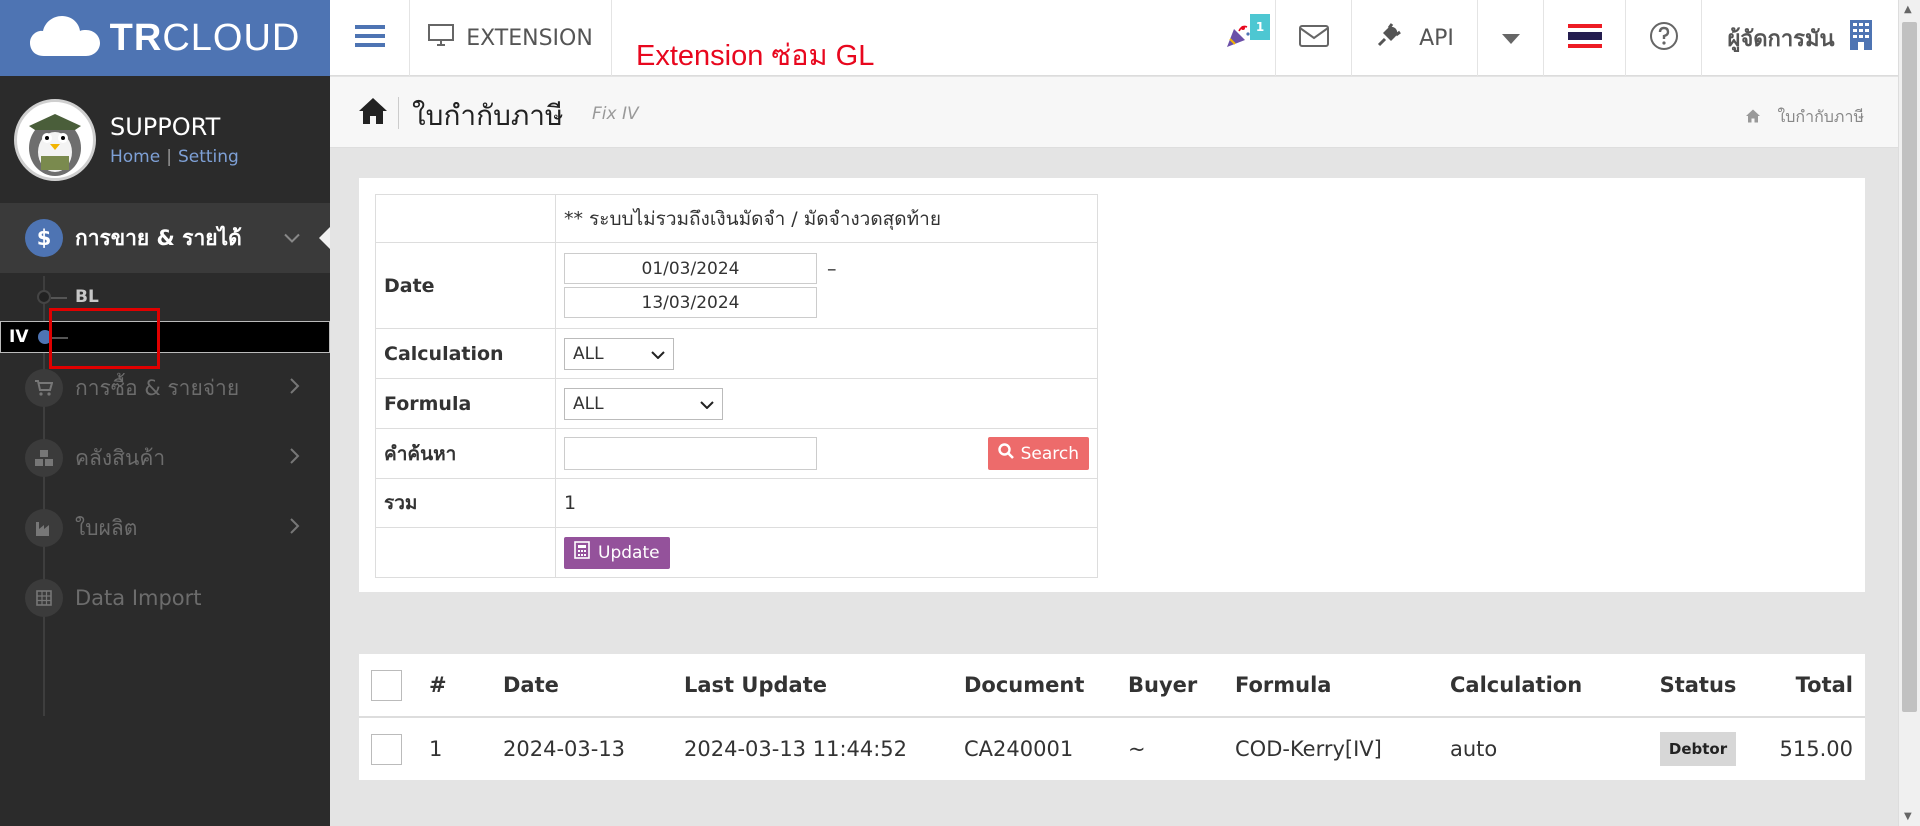  What do you see at coordinates (1546, 686) in the screenshot?
I see `column-header: Calculation` at bounding box center [1546, 686].